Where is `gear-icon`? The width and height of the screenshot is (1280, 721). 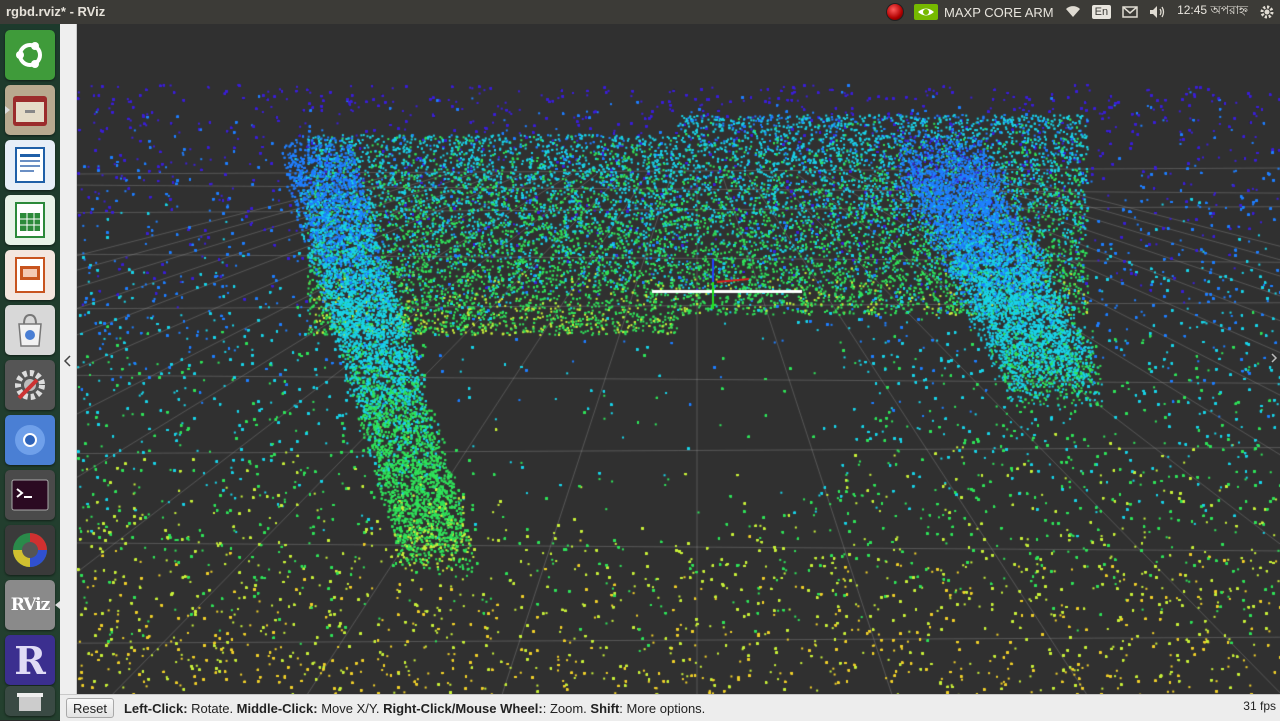 gear-icon is located at coordinates (1267, 12).